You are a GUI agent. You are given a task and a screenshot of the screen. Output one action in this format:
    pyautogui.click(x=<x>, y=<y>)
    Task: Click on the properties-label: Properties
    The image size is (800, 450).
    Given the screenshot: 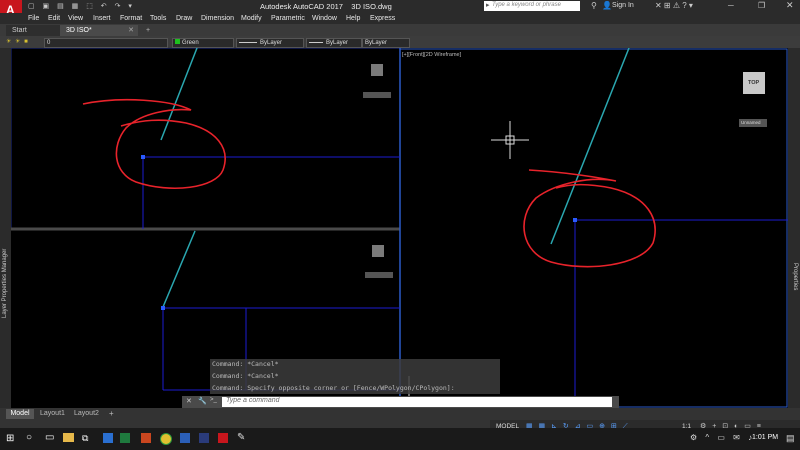 What is the action you would take?
    pyautogui.click(x=795, y=277)
    